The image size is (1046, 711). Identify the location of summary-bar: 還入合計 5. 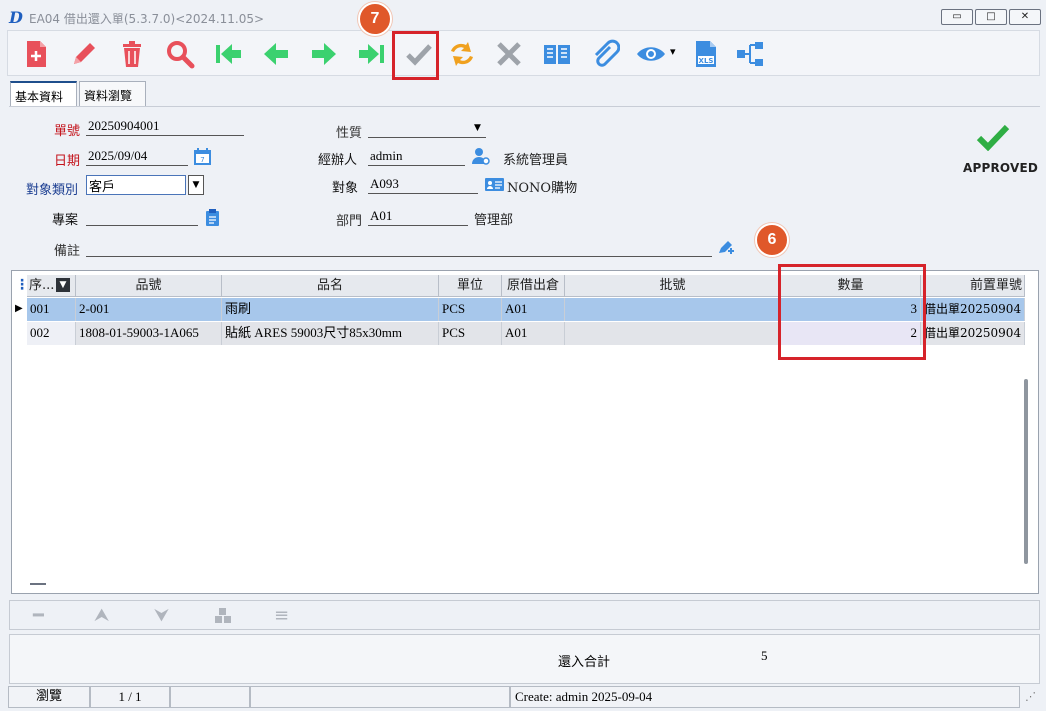
(524, 659).